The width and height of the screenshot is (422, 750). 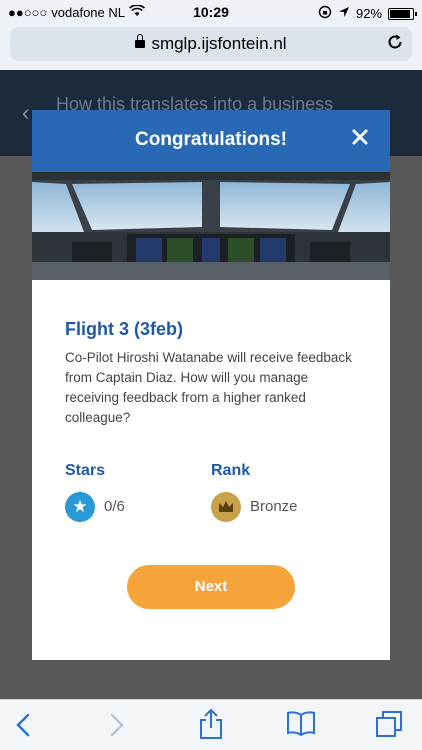 I want to click on browser-toolbar, so click(x=211, y=724).